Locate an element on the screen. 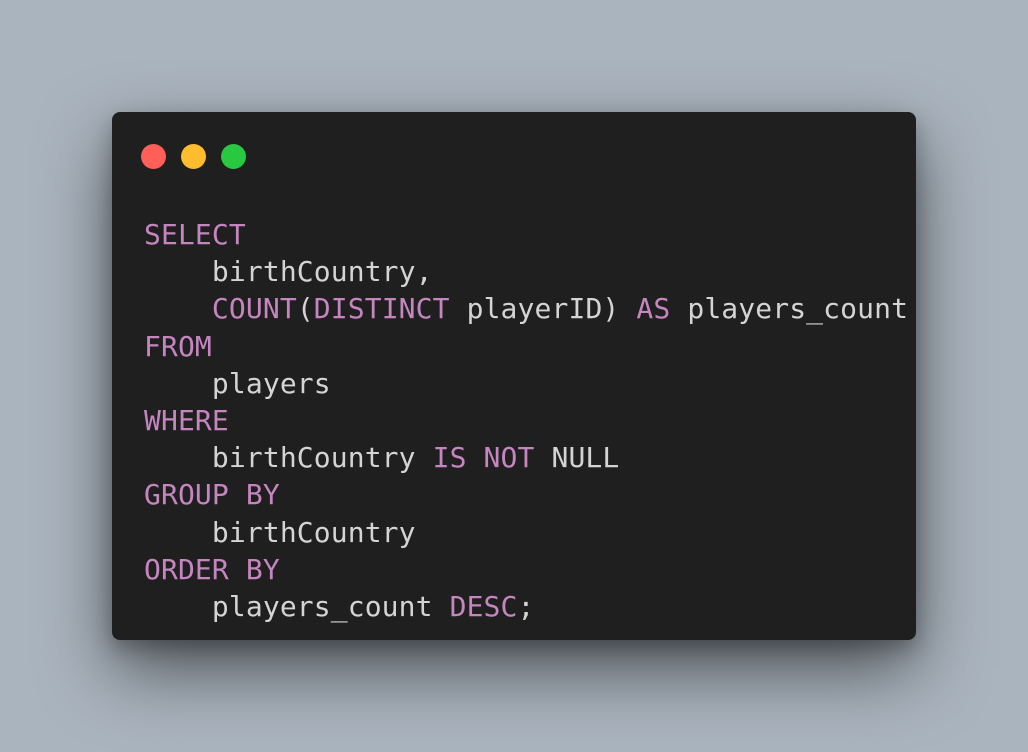  sql-punctuation: ( is located at coordinates (305, 309).